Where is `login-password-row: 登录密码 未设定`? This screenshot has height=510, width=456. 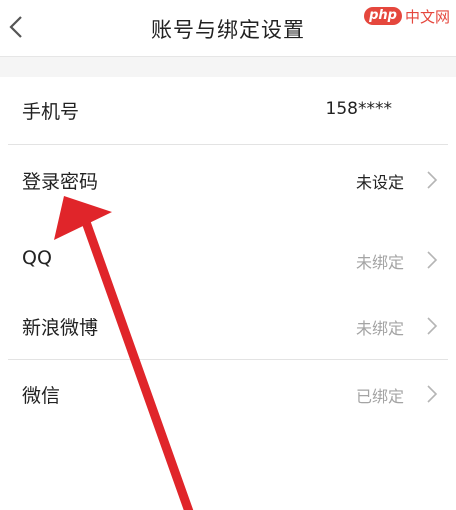
login-password-row: 登录密码 未设定 is located at coordinates (228, 180).